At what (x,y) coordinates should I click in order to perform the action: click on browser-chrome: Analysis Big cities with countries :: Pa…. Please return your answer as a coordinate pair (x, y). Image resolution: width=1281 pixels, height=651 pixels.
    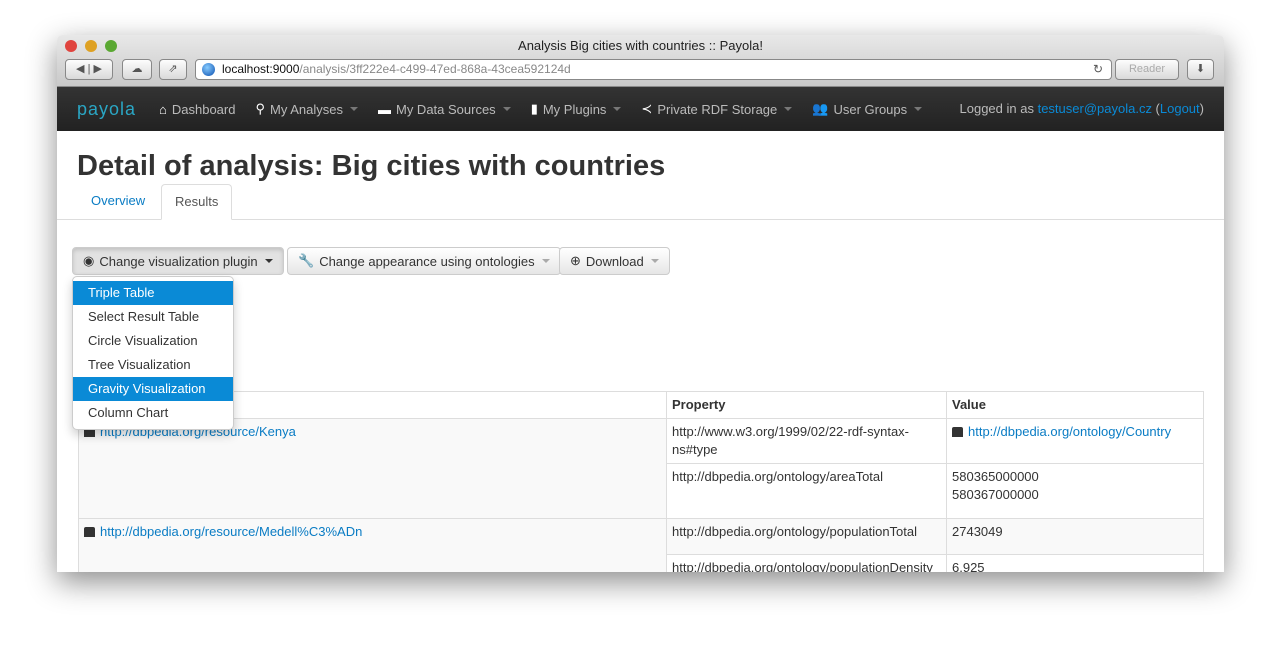
    Looking at the image, I should click on (640, 61).